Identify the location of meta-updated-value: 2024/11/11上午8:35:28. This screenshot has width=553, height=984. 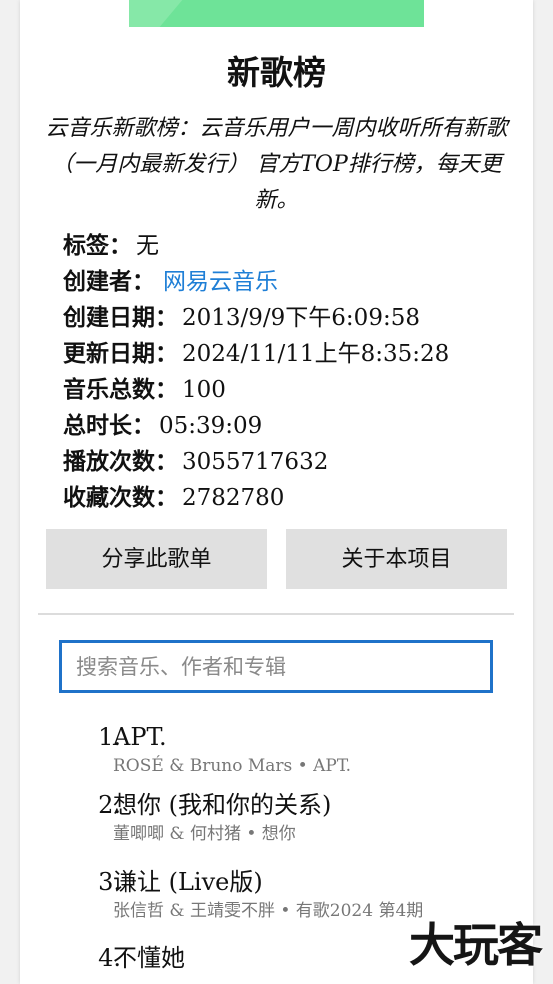
(316, 354).